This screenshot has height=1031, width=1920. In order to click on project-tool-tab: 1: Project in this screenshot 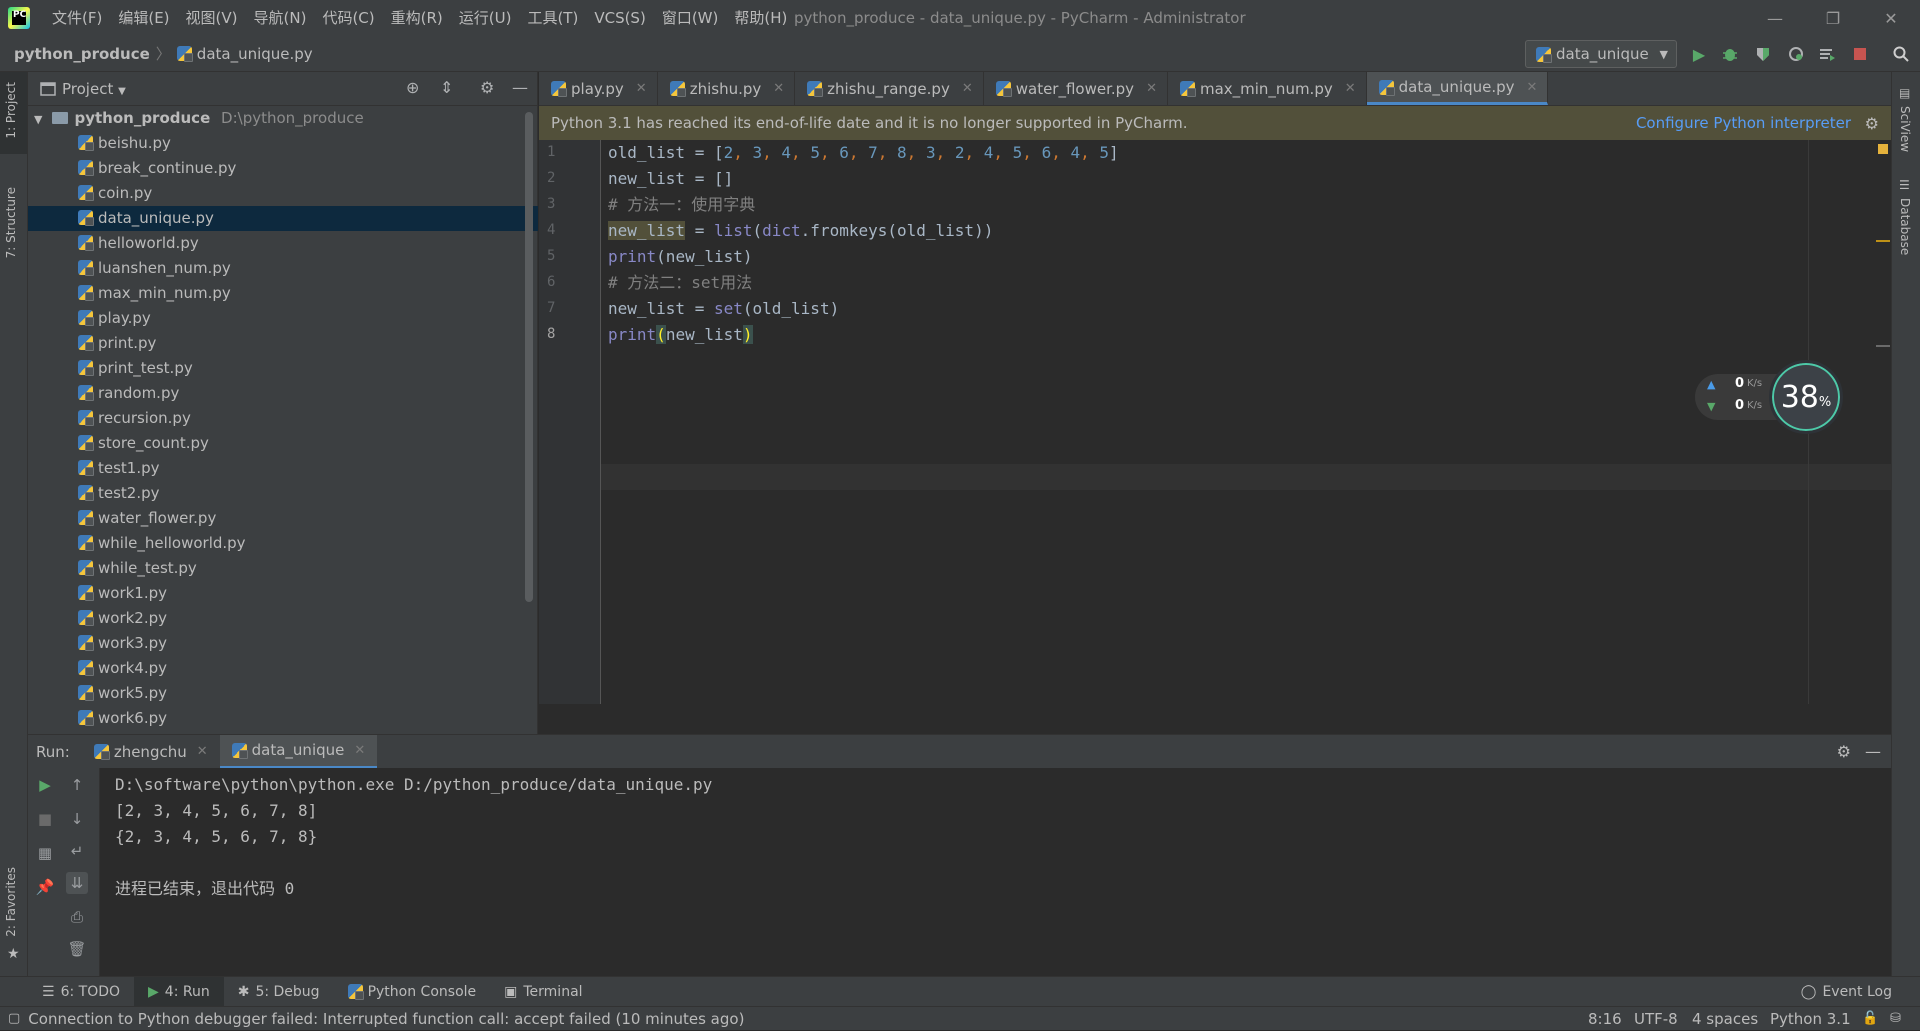, I will do `click(11, 110)`.